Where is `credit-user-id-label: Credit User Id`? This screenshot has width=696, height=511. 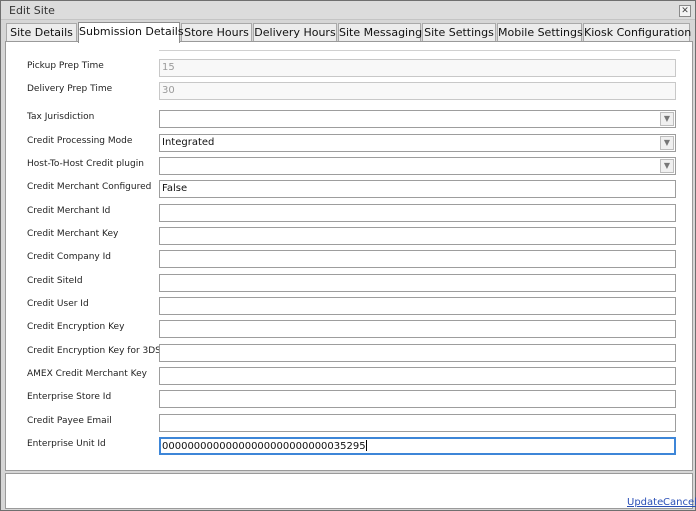
credit-user-id-label: Credit User Id is located at coordinates (58, 304).